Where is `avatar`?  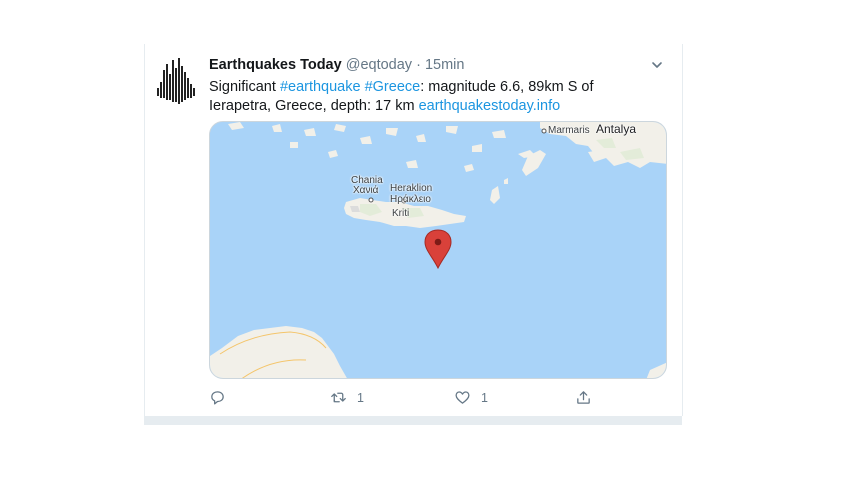
avatar is located at coordinates (176, 81).